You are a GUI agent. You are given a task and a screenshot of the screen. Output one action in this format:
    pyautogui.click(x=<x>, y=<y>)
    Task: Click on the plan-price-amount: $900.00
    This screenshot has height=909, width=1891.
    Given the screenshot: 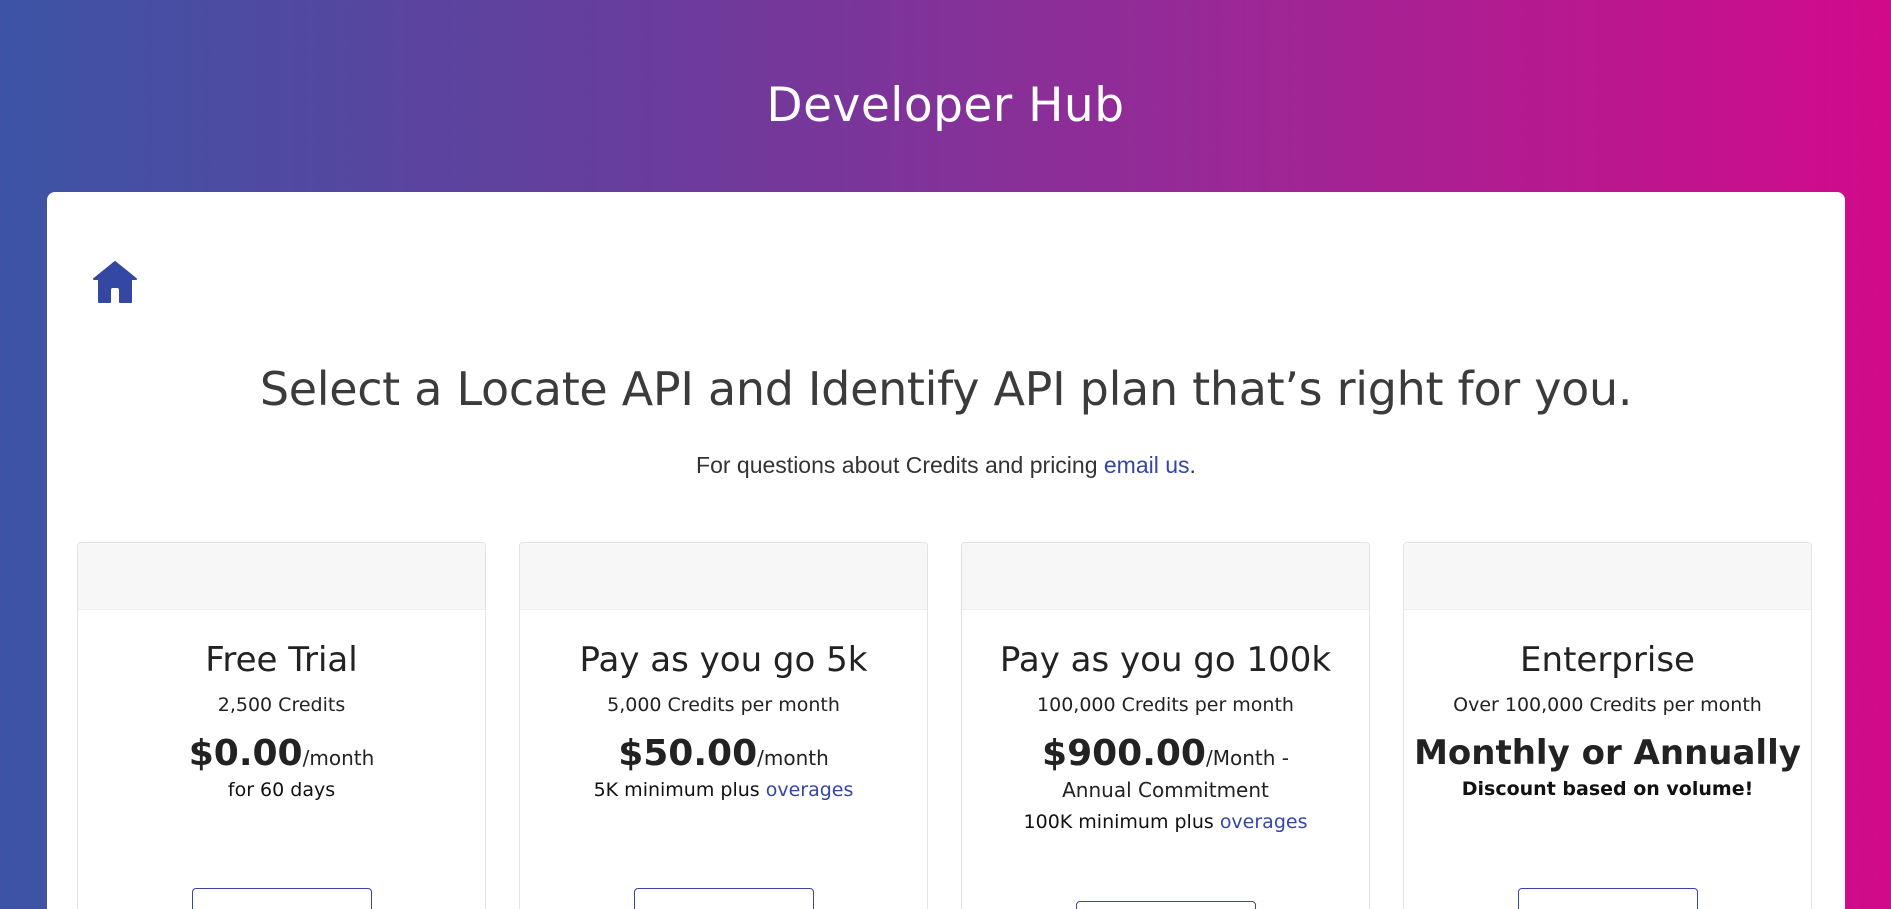 What is the action you would take?
    pyautogui.click(x=1124, y=753)
    